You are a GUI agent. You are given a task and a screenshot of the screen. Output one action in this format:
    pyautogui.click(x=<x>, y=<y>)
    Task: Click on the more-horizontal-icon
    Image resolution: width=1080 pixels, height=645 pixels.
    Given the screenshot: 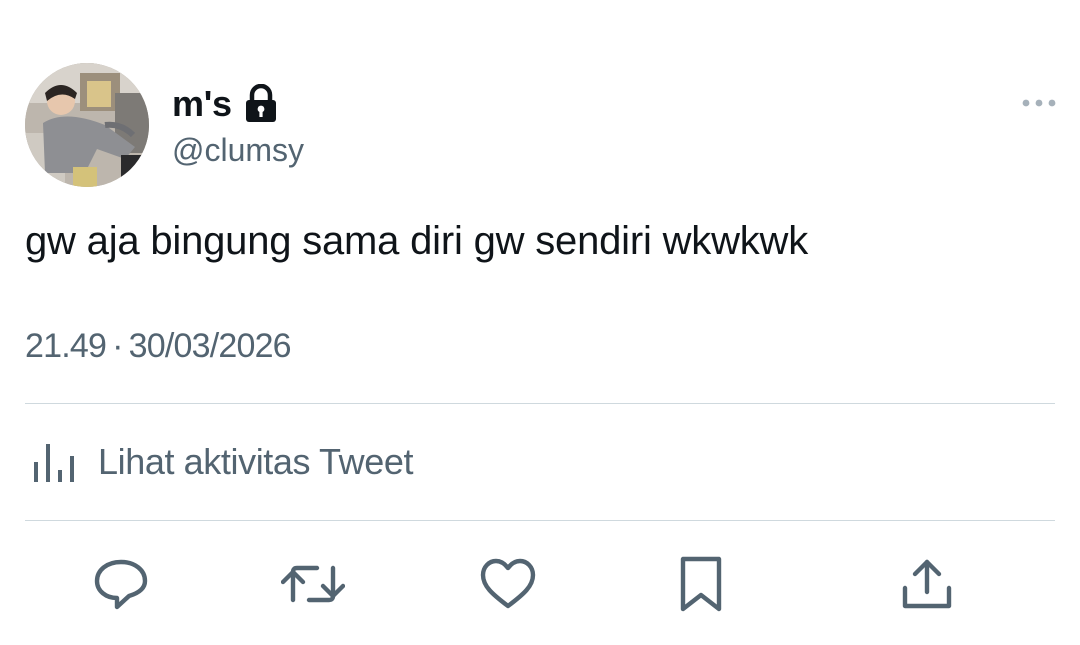 What is the action you would take?
    pyautogui.click(x=1040, y=103)
    